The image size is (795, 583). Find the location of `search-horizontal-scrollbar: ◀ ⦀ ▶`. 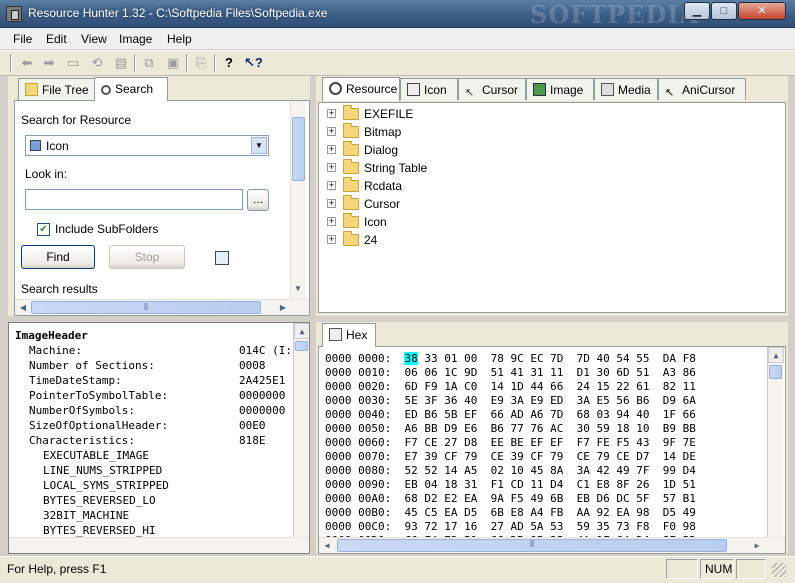

search-horizontal-scrollbar: ◀ ⦀ ▶ is located at coordinates (162, 307).